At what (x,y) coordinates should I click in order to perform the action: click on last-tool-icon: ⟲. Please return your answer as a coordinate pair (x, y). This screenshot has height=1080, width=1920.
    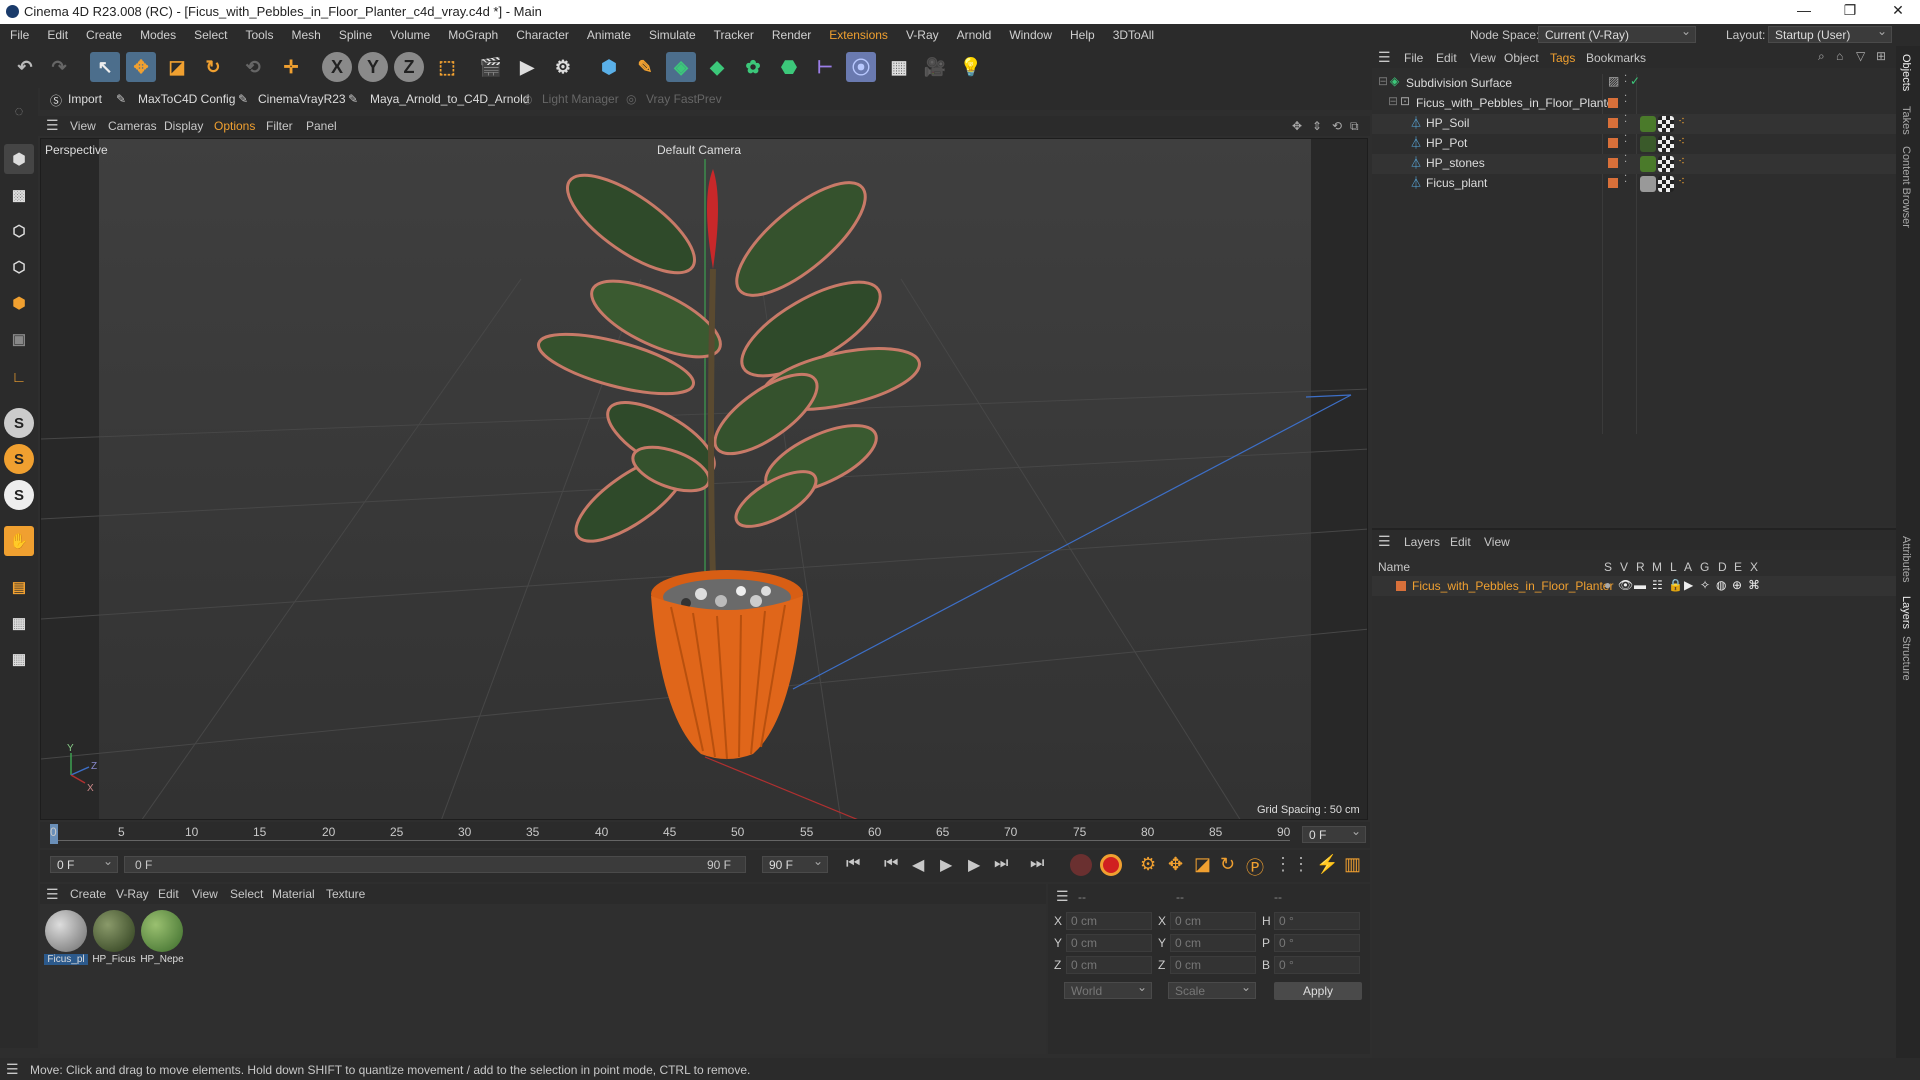
    Looking at the image, I should click on (253, 67).